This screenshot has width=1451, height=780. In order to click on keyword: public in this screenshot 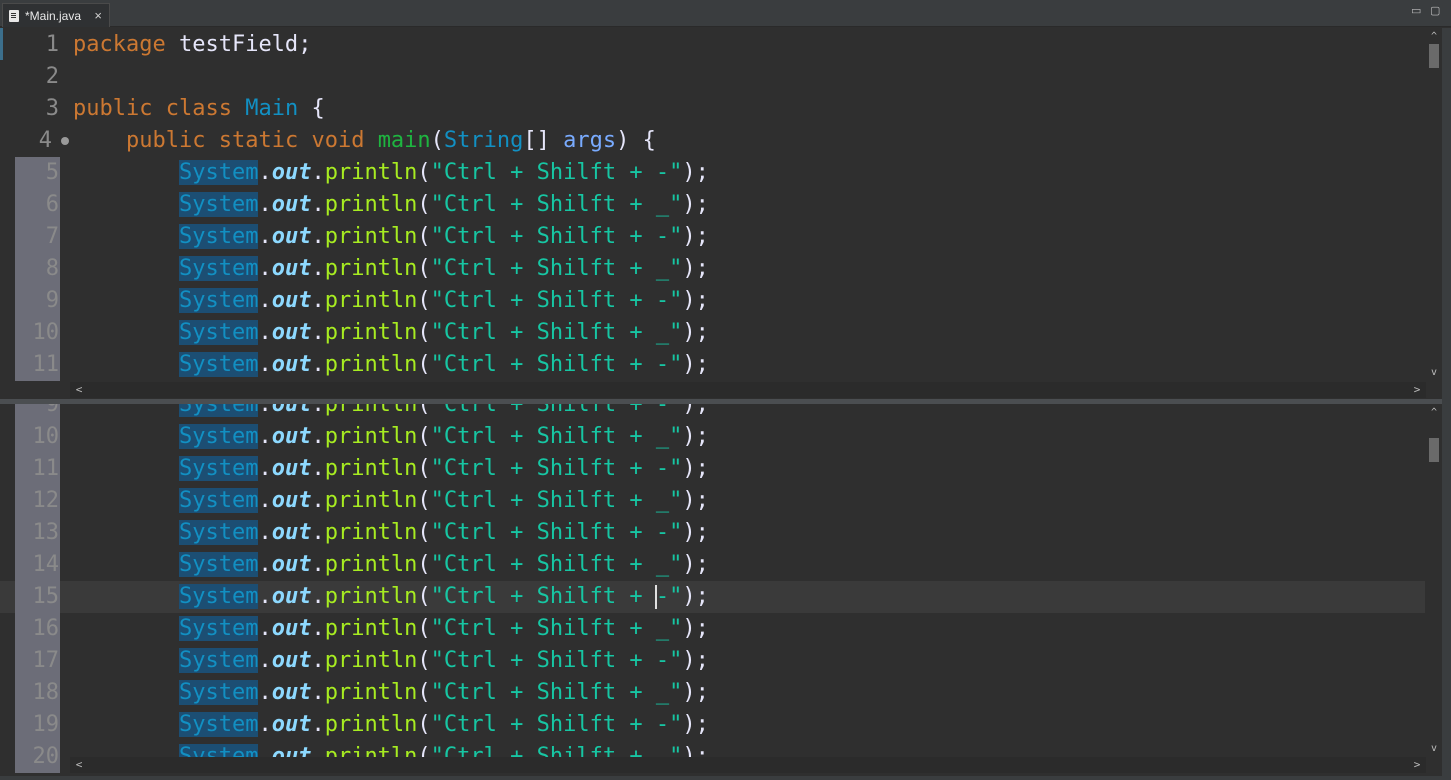, I will do `click(165, 140)`.